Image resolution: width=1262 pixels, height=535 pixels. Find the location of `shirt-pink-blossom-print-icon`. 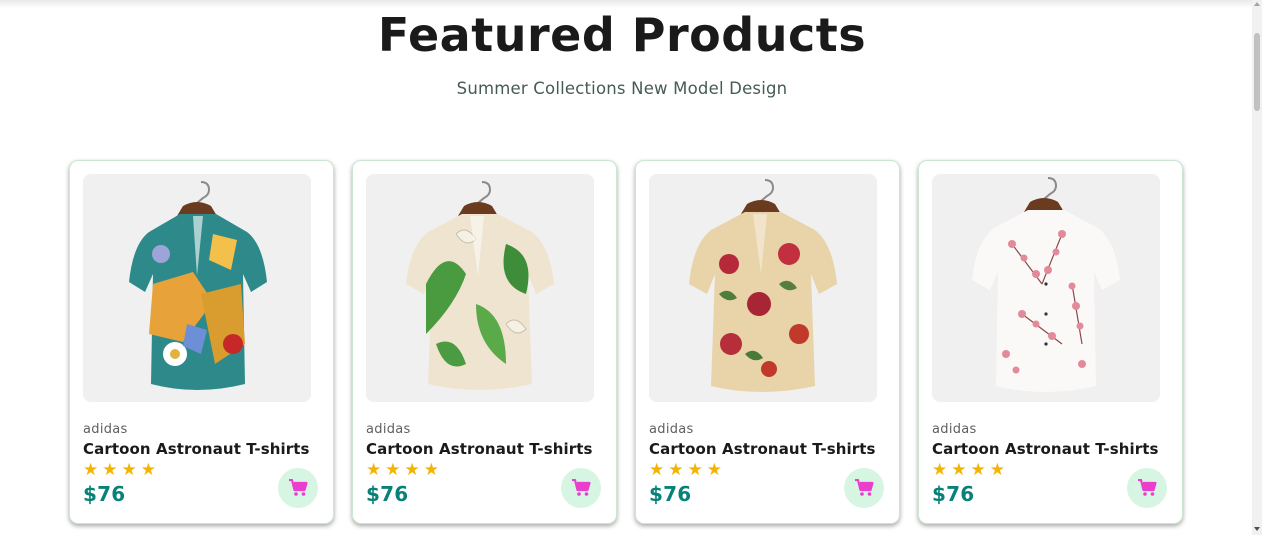

shirt-pink-blossom-print-icon is located at coordinates (1046, 284).